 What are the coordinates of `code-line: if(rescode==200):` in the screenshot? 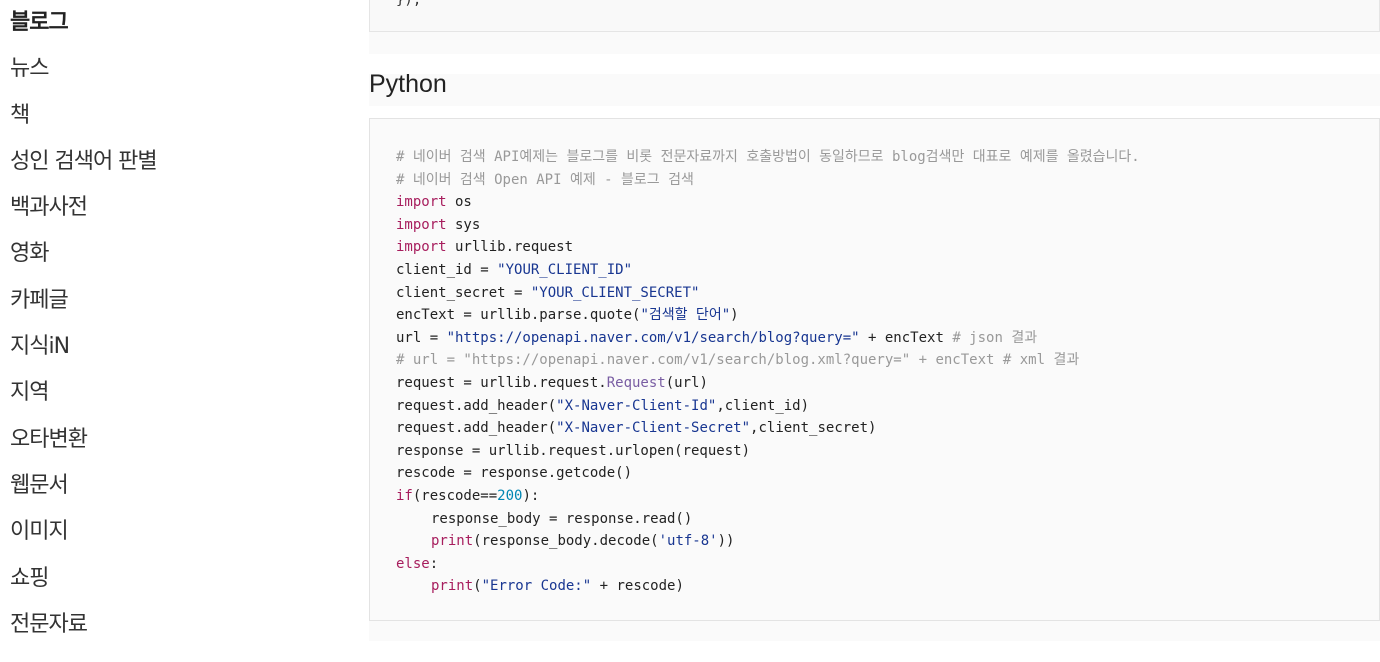 It's located at (768, 496).